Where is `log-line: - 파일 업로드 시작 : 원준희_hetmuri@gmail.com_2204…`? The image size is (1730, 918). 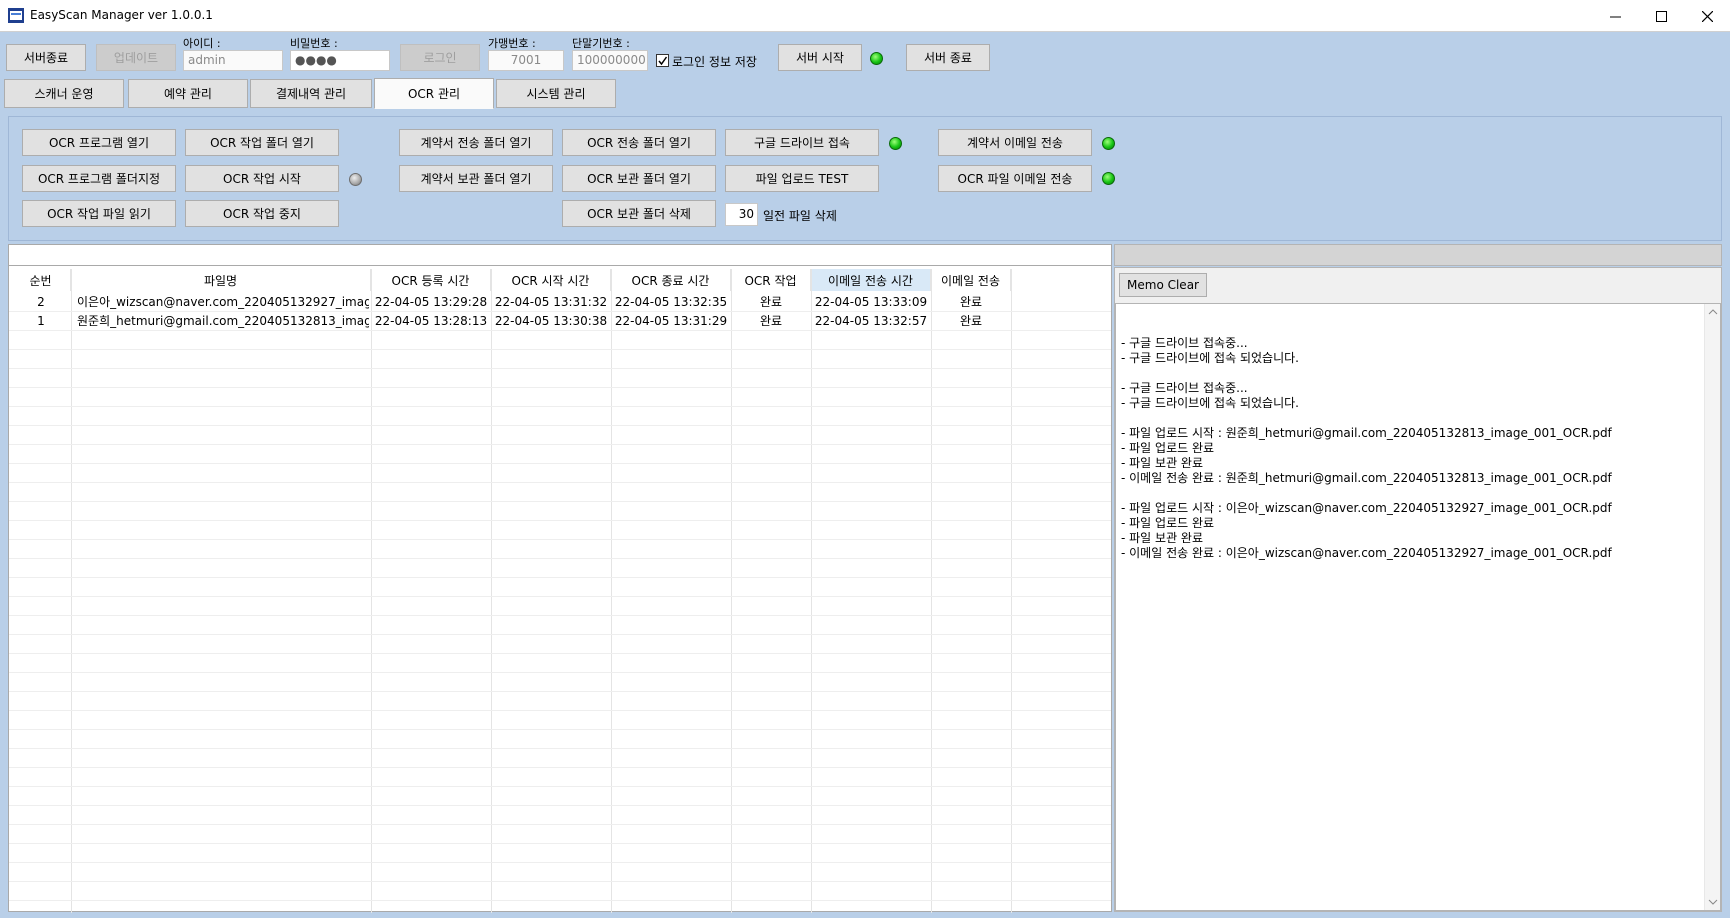 log-line: - 파일 업로드 시작 : 원준희_hetmuri@gmail.com_2204… is located at coordinates (1366, 433).